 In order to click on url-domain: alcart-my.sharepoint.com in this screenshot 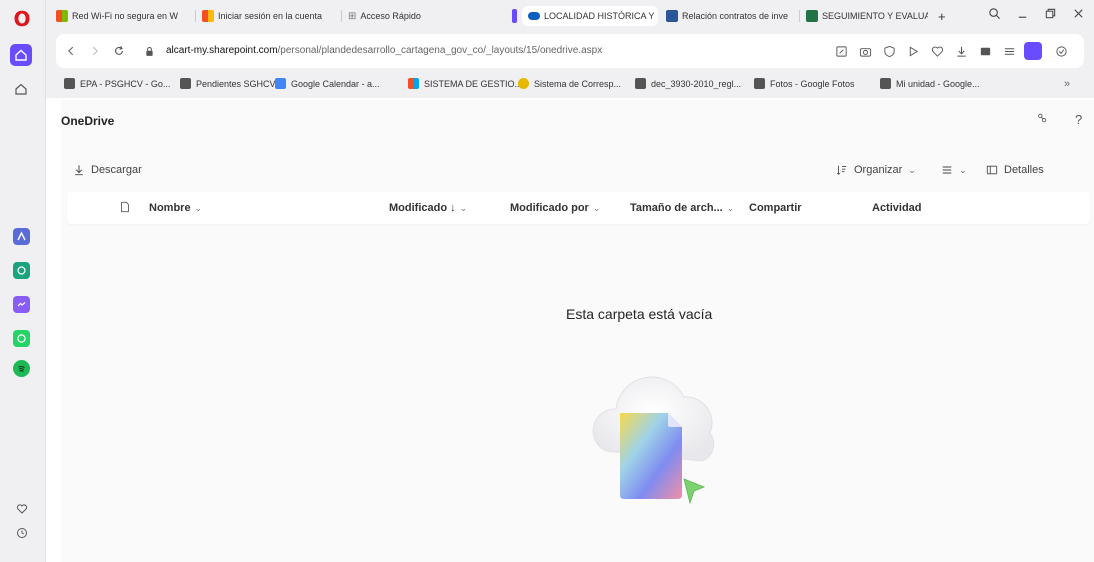, I will do `click(222, 50)`.